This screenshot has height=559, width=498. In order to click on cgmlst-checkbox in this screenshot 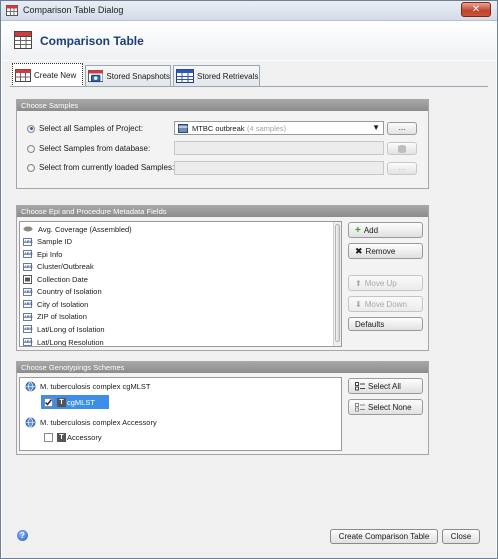, I will do `click(48, 402)`.